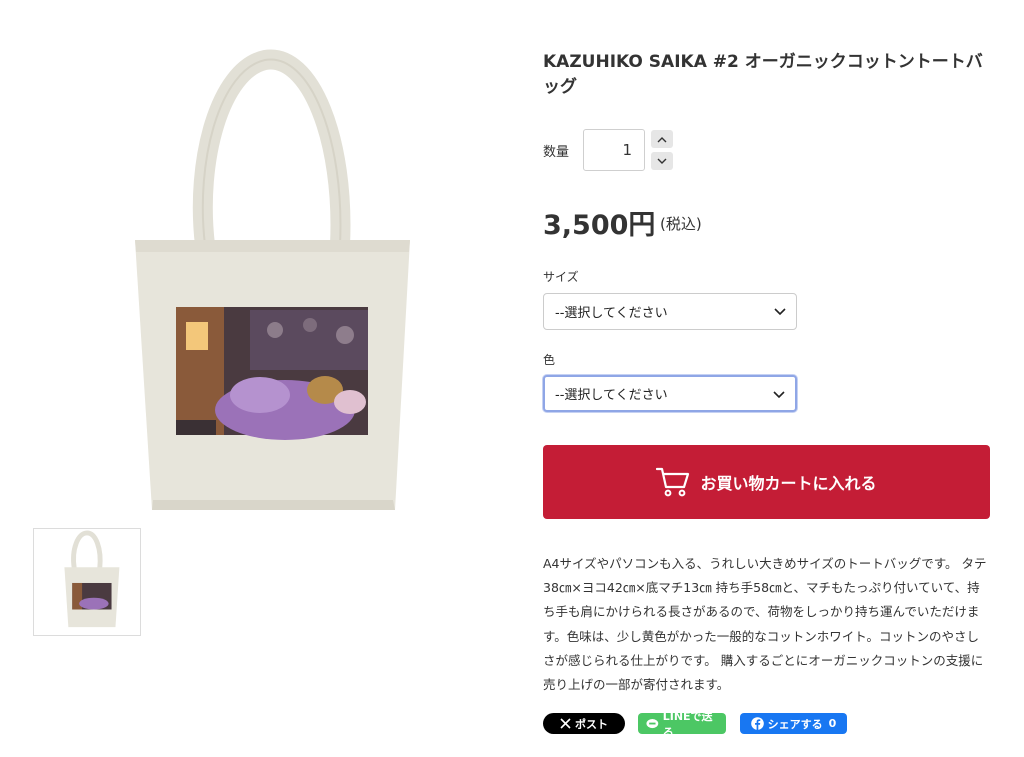  Describe the element at coordinates (687, 724) in the screenshot. I see `line-share-label: LINEで送る` at that location.